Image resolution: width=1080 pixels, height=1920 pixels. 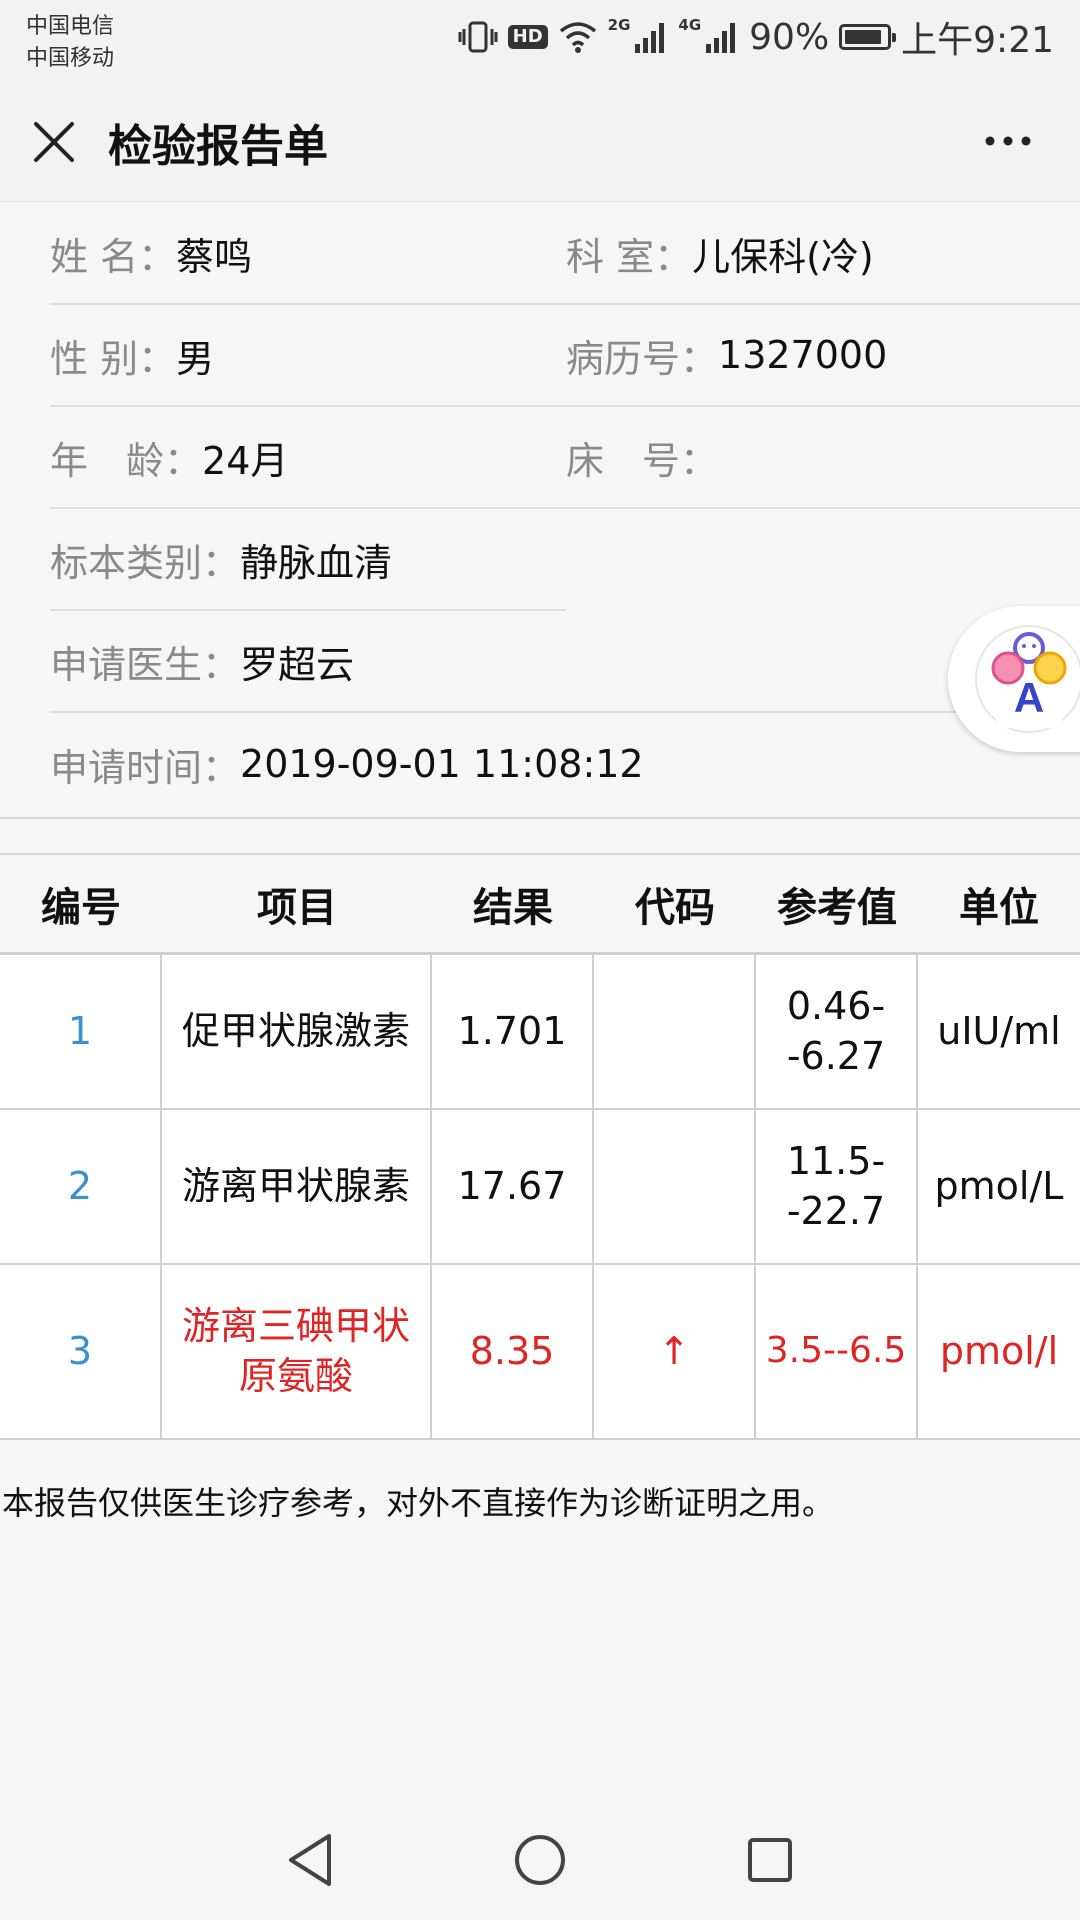 What do you see at coordinates (513, 1186) in the screenshot?
I see `row-result: 17.67` at bounding box center [513, 1186].